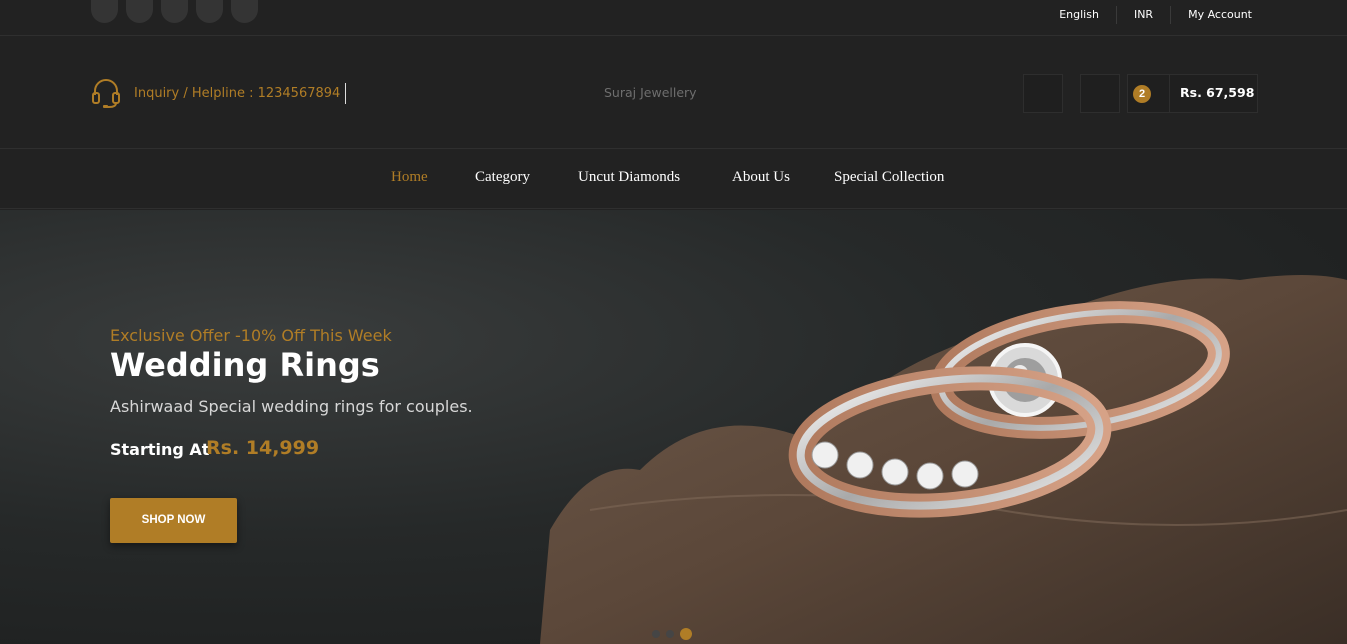 The image size is (1347, 644). Describe the element at coordinates (889, 177) in the screenshot. I see `nav-special-collection: Special Collection` at that location.